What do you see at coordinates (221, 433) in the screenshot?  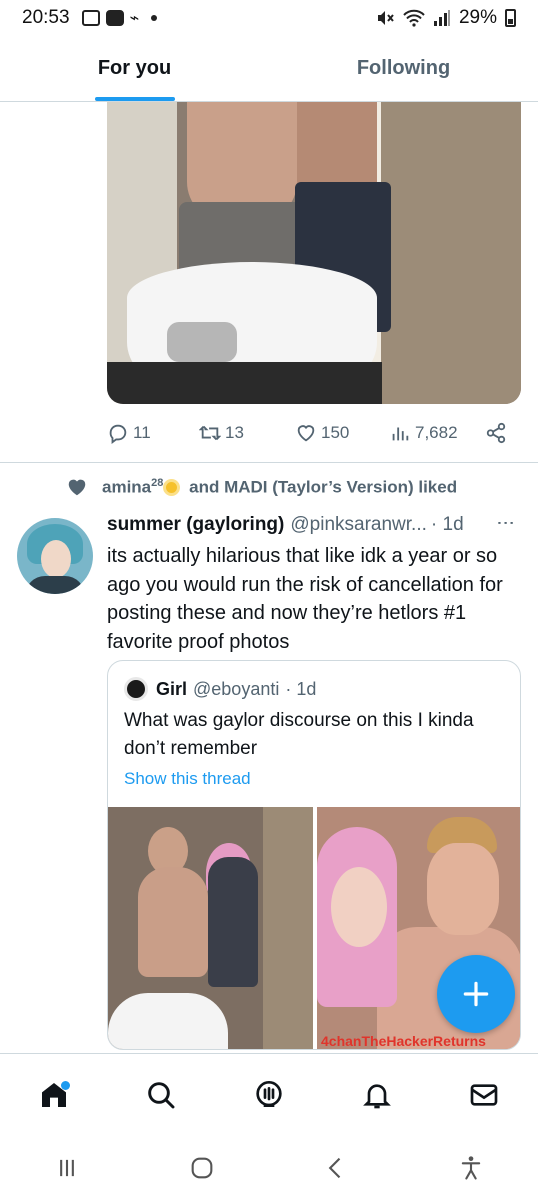 I see `retweet-button: 13` at bounding box center [221, 433].